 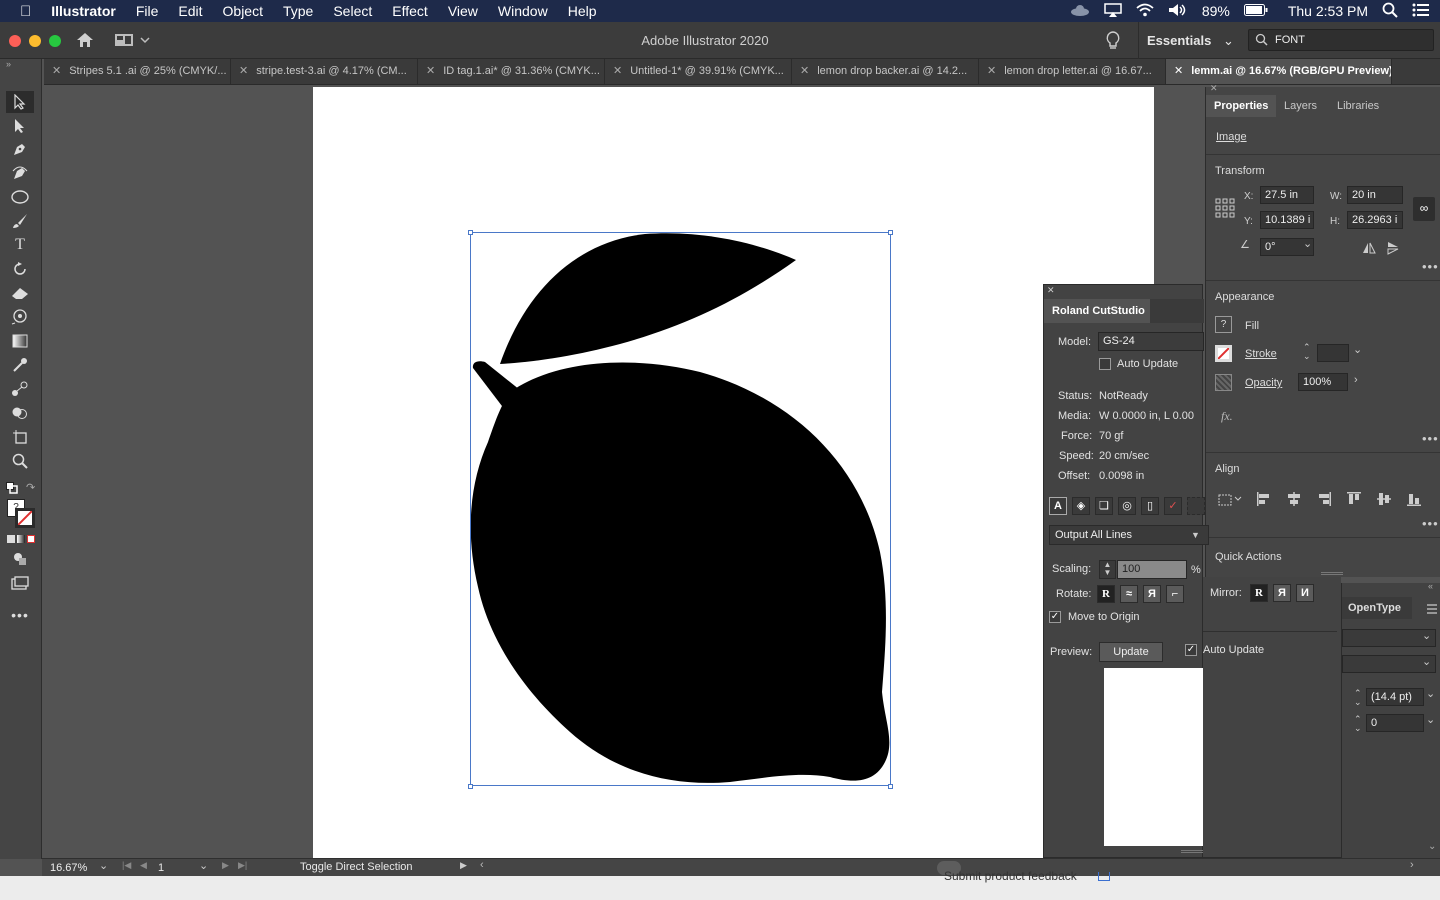 What do you see at coordinates (1287, 220) in the screenshot?
I see `y-field: 10.1389 i` at bounding box center [1287, 220].